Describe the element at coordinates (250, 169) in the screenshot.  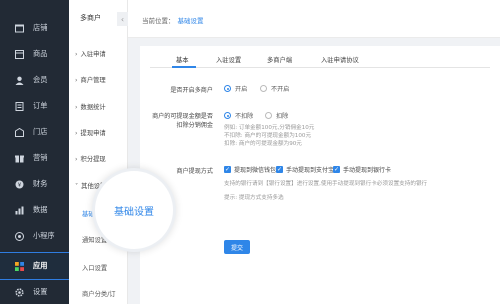
I see `withdraw-wechat-checkbox: ✓ 提现到微信钱包` at that location.